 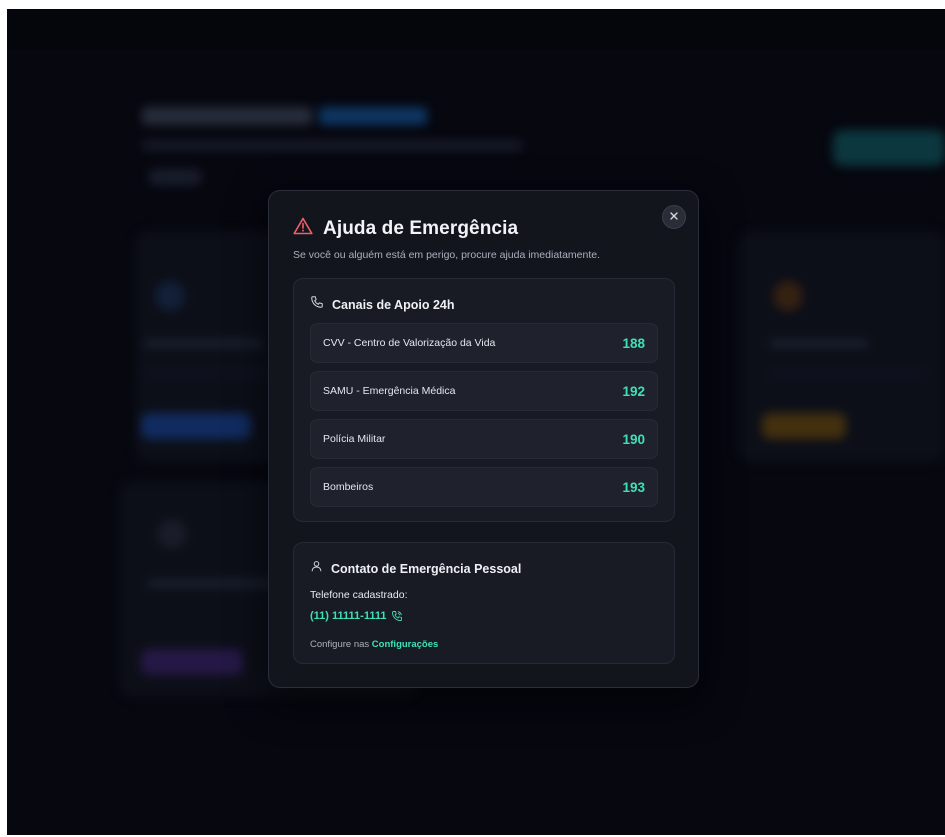 I want to click on phone-icon, so click(x=317, y=304).